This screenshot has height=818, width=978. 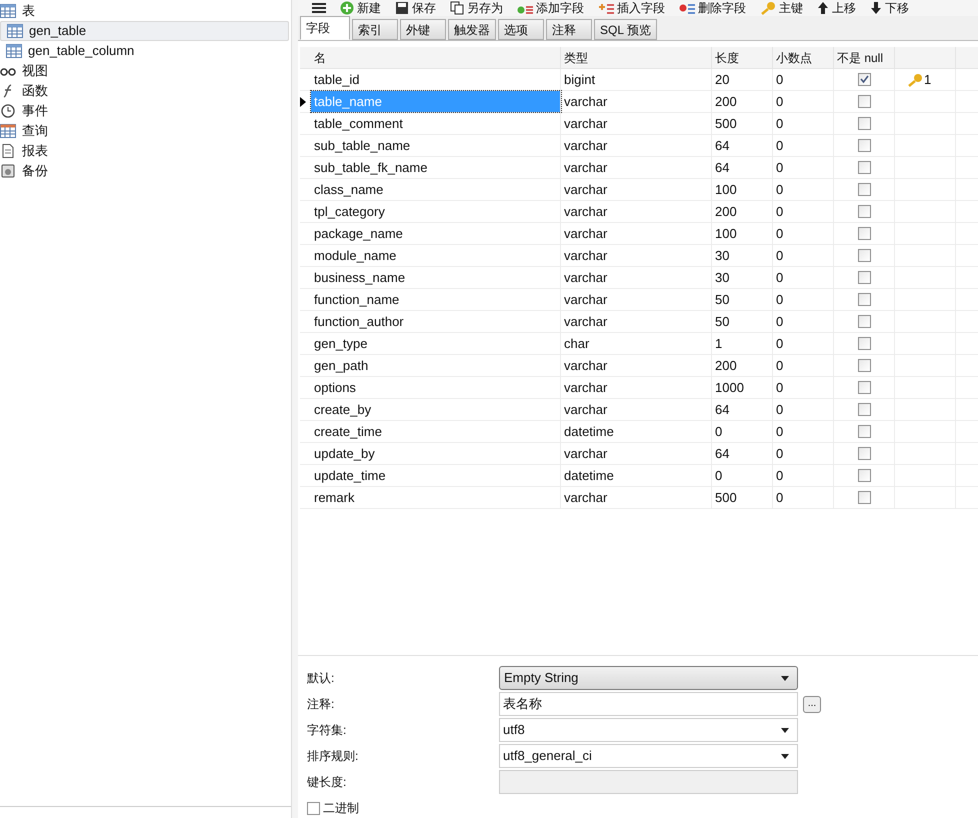 What do you see at coordinates (476, 8) in the screenshot?
I see `toolbar-button: 另存为` at bounding box center [476, 8].